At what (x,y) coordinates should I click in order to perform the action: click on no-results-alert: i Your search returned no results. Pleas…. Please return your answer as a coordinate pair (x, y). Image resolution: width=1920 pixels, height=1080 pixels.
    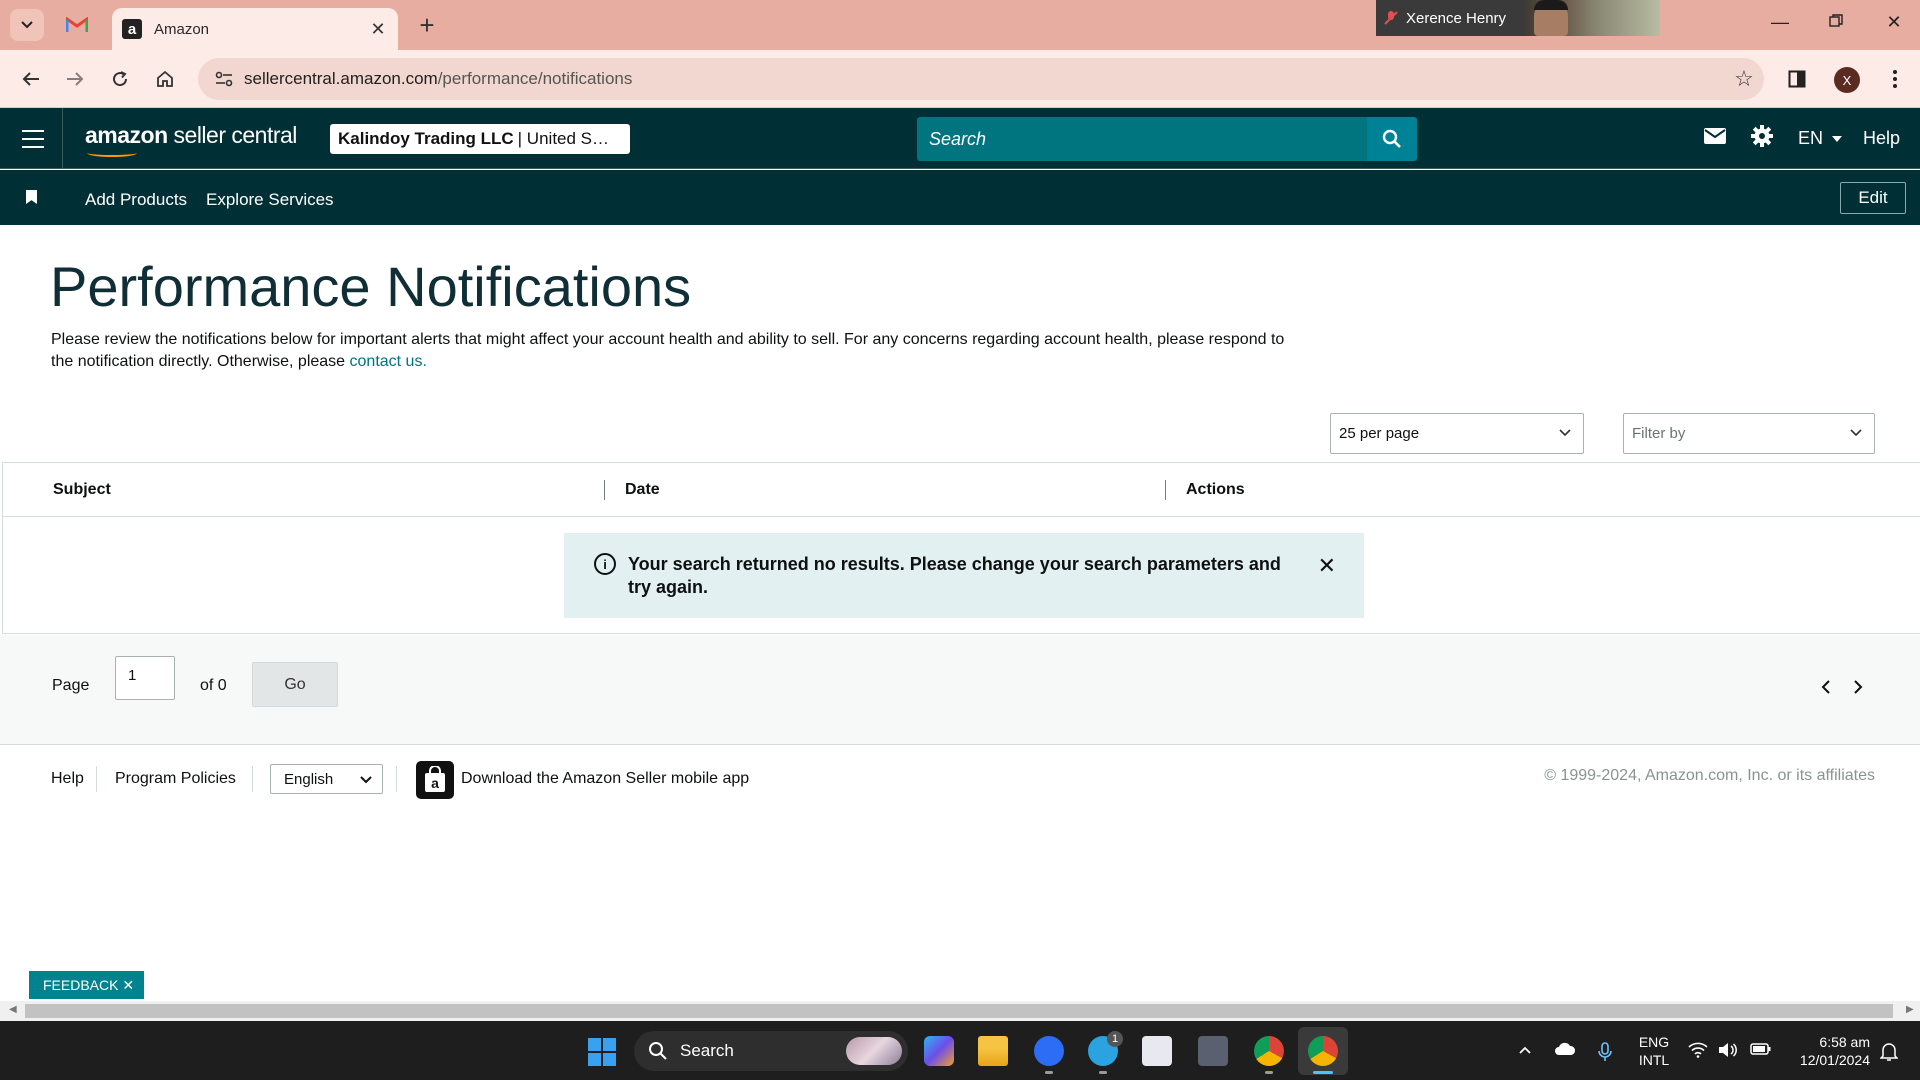
    Looking at the image, I should click on (964, 575).